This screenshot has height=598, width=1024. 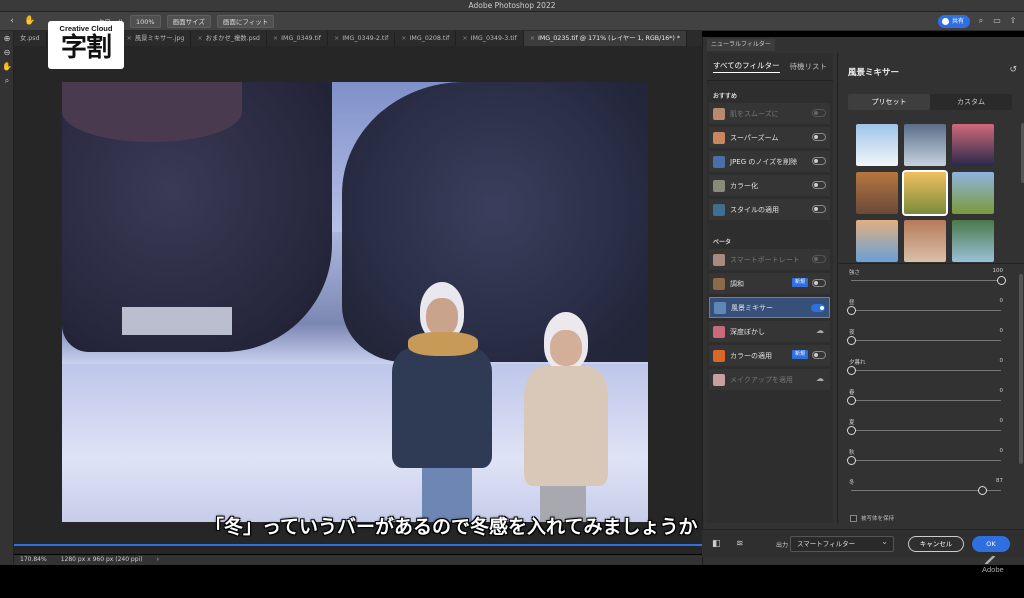 I want to click on filter-thumbnail-icon, so click(x=719, y=331).